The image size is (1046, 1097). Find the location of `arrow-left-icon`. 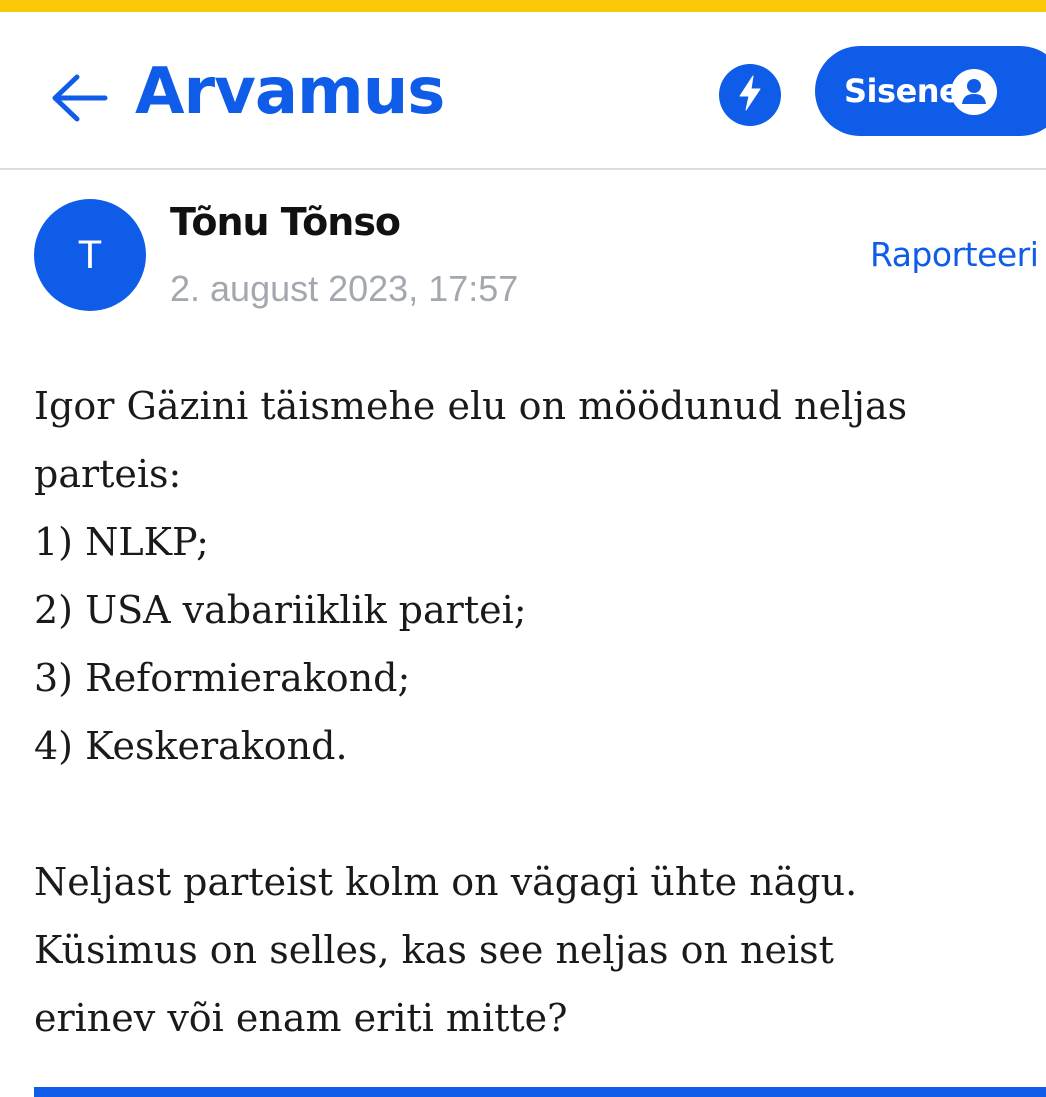

arrow-left-icon is located at coordinates (79, 100).